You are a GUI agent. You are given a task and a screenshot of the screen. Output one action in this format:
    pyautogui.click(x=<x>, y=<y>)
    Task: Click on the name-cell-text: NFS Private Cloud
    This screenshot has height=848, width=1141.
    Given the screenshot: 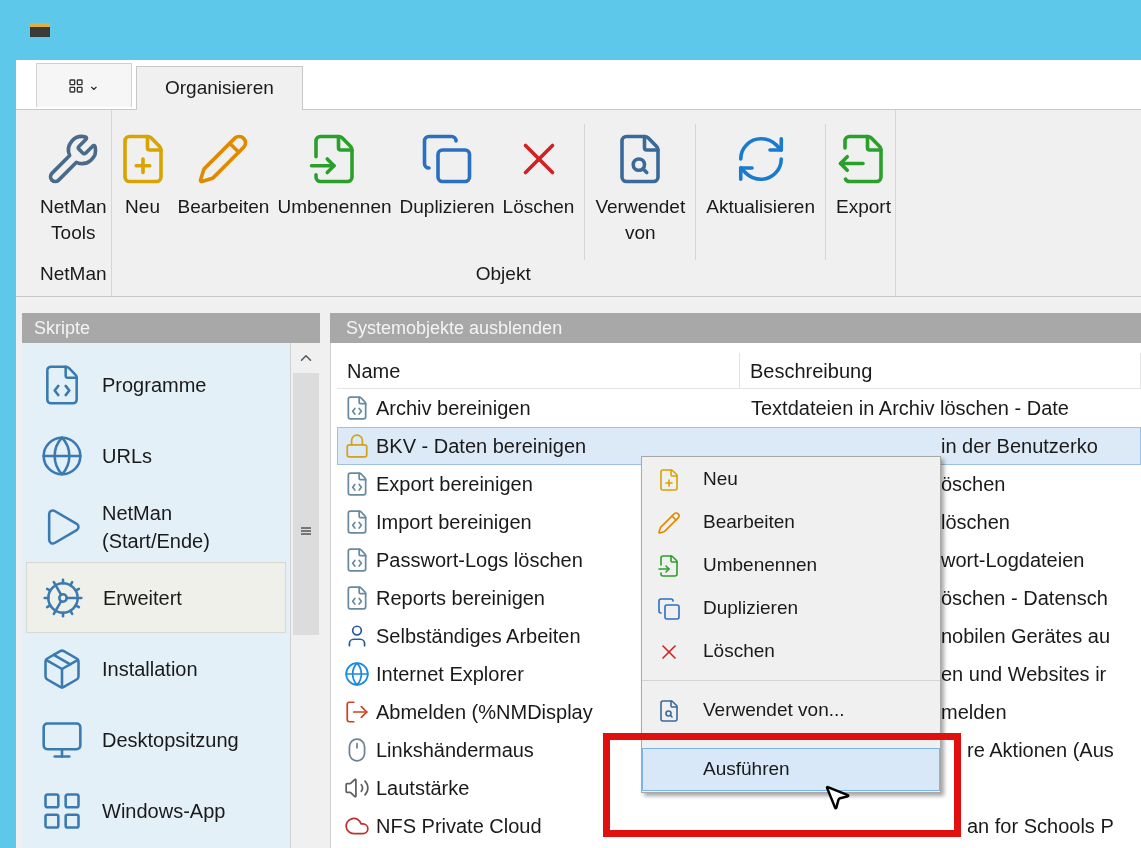 What is the action you would take?
    pyautogui.click(x=459, y=826)
    